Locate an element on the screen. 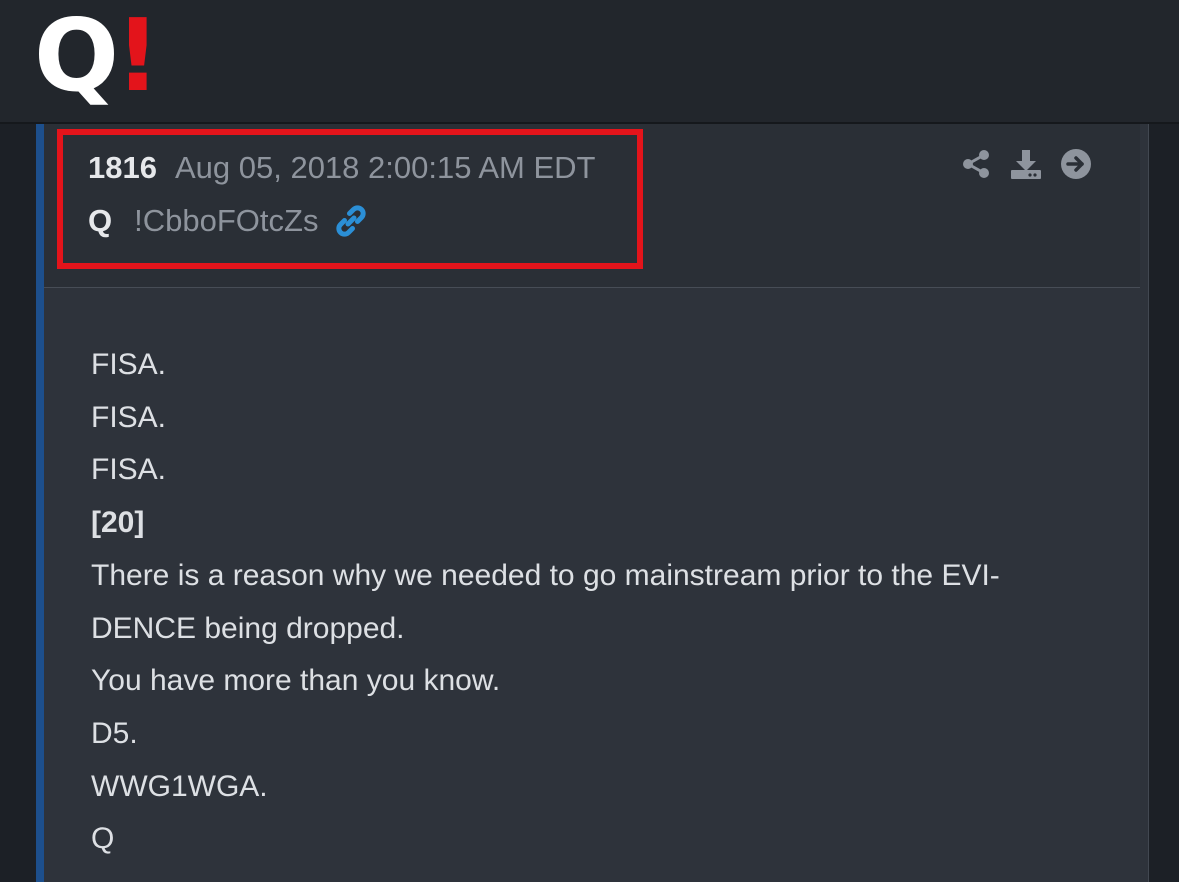  logo-letter: Q is located at coordinates (76, 57).